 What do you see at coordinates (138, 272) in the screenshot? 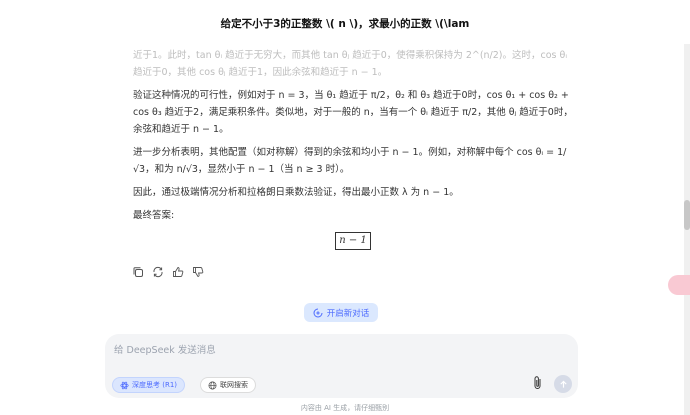
I see `copy-icon` at bounding box center [138, 272].